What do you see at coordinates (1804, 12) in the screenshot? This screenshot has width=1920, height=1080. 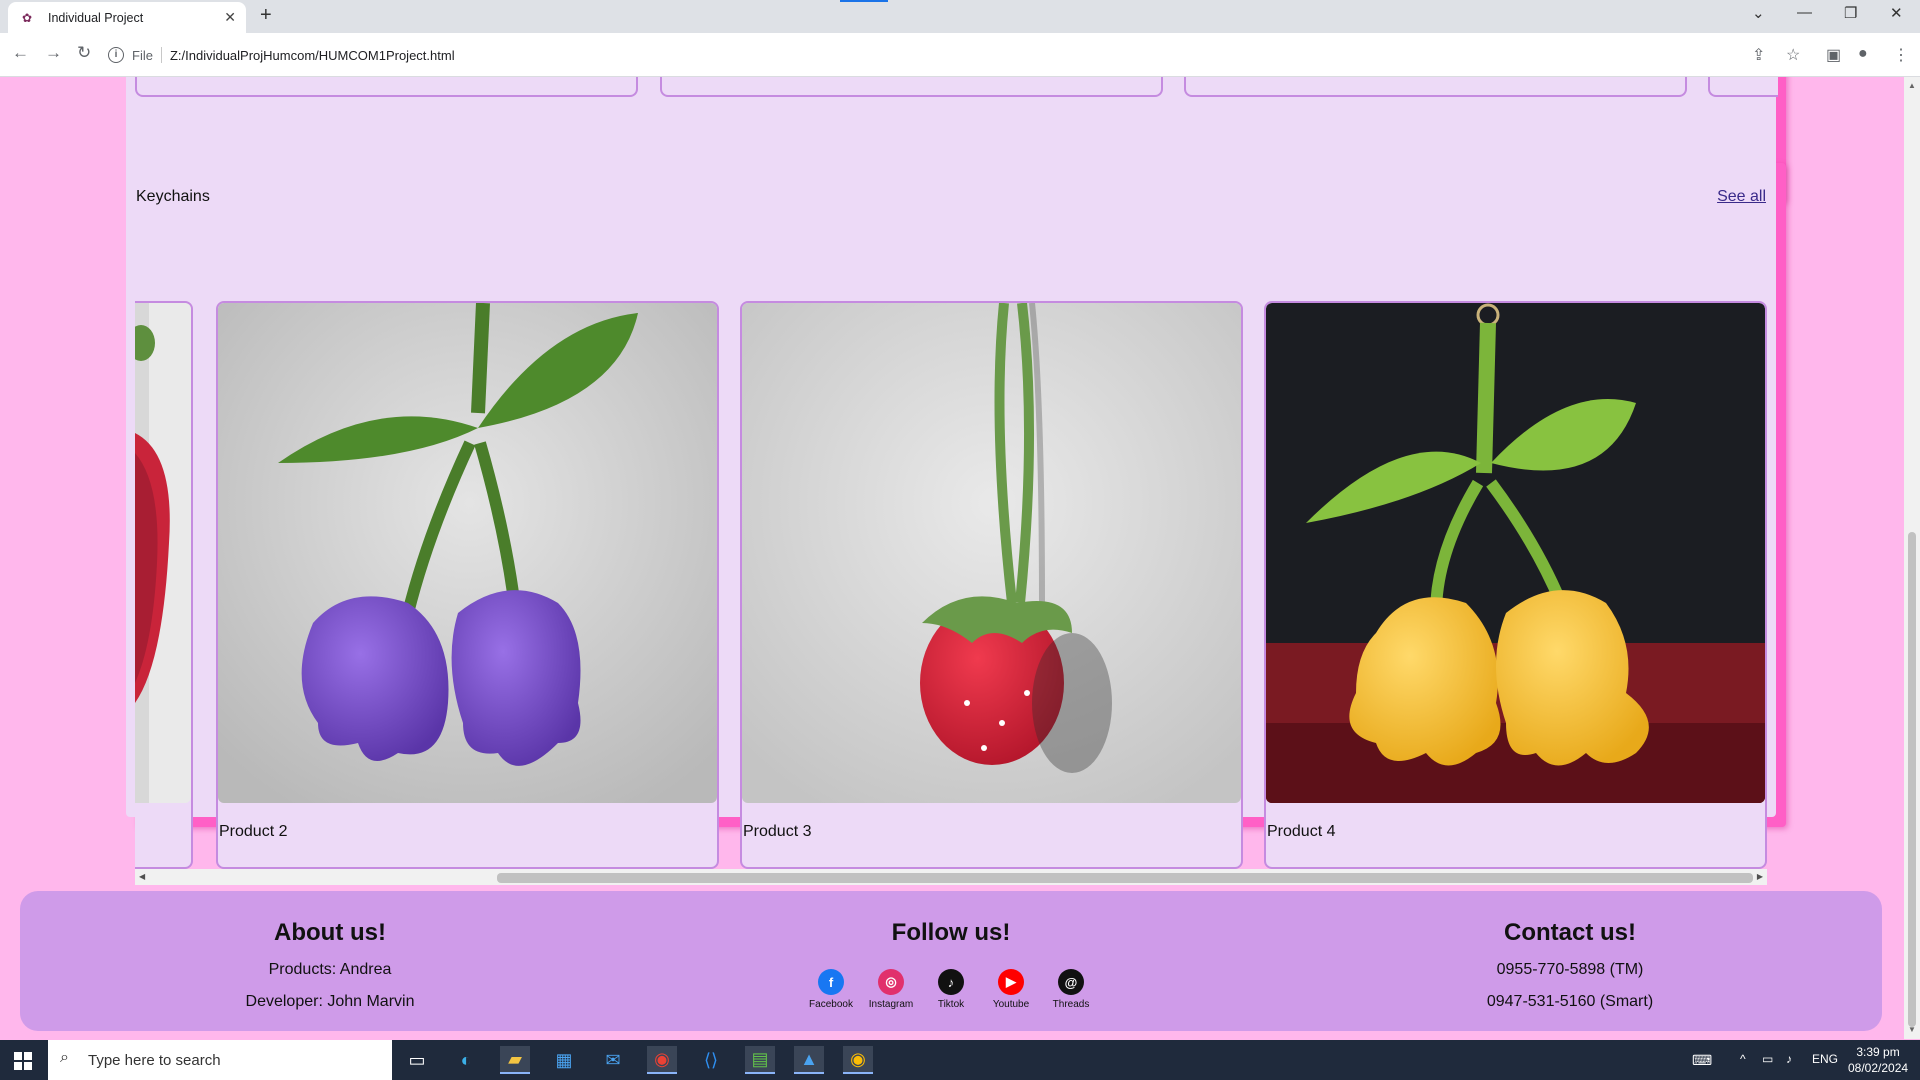 I see `minimize-icon: —` at bounding box center [1804, 12].